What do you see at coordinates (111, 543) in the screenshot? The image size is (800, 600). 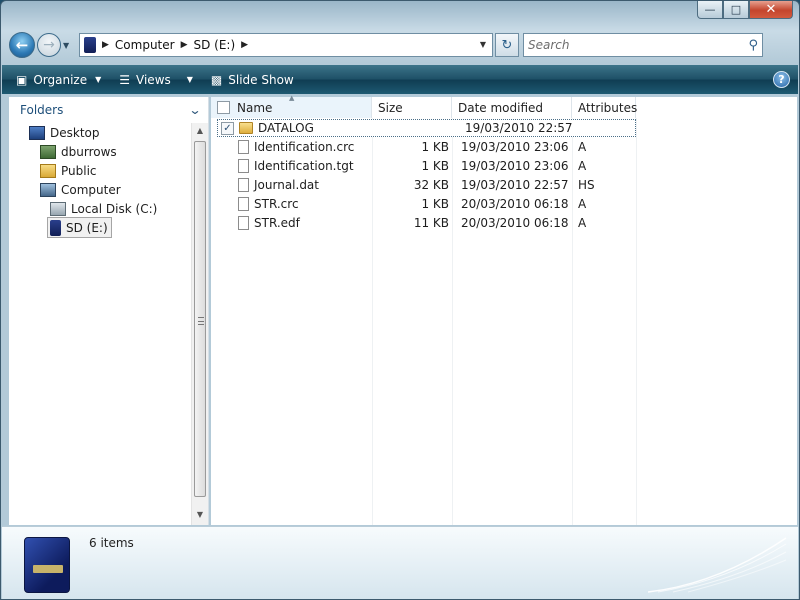 I see `items-count: 6 items` at bounding box center [111, 543].